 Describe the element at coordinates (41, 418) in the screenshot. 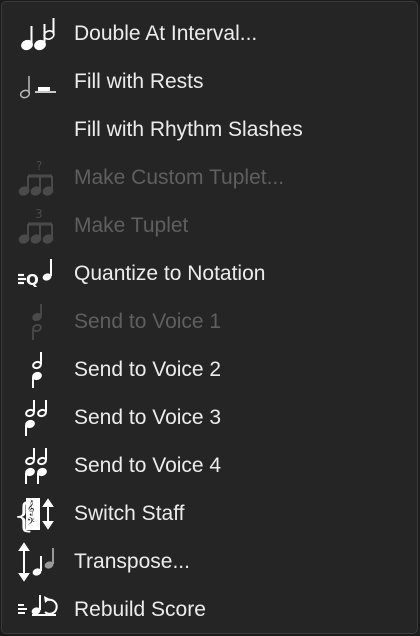

I see `voice-3-icon` at that location.